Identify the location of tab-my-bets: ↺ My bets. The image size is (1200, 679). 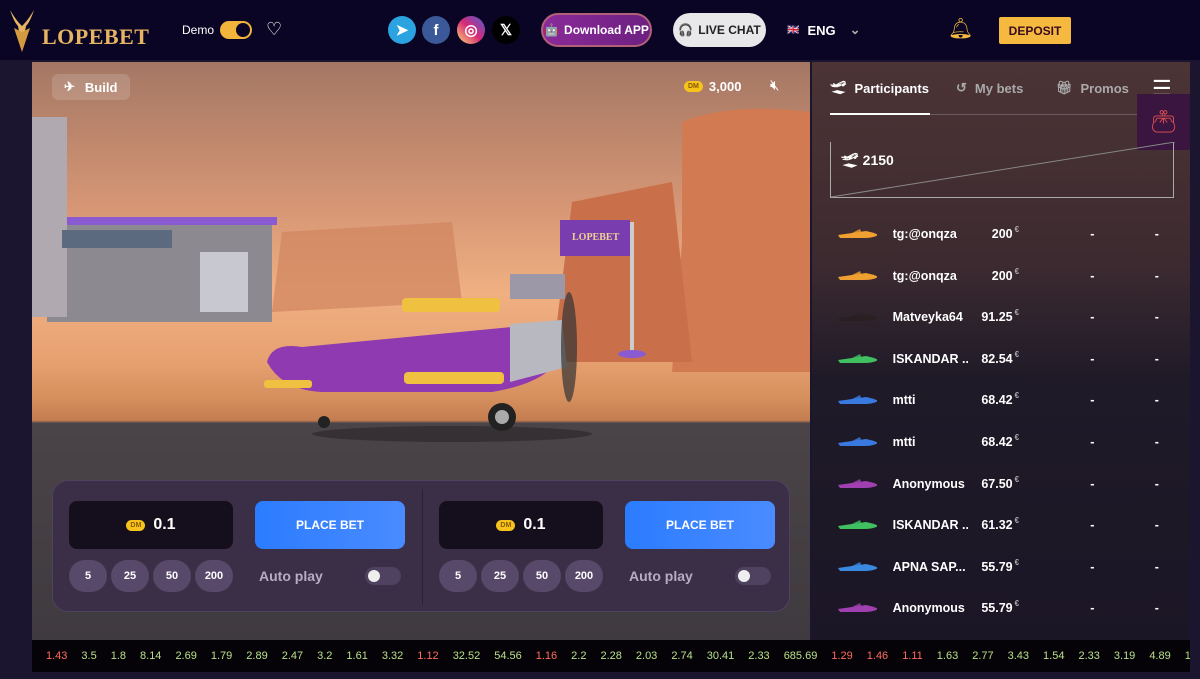
(989, 88).